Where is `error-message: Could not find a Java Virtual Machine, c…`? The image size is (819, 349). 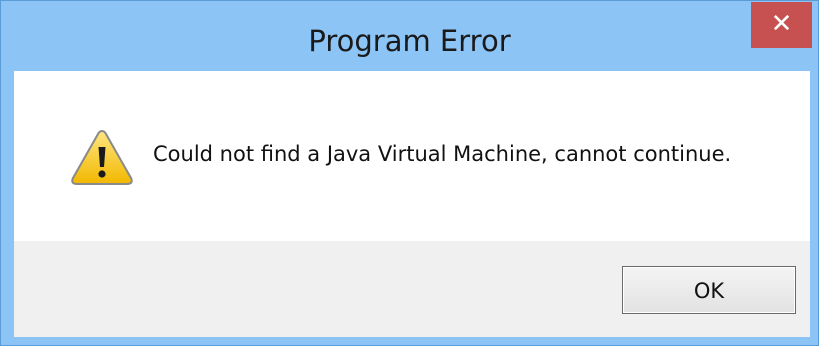
error-message: Could not find a Java Virtual Machine, c… is located at coordinates (442, 154).